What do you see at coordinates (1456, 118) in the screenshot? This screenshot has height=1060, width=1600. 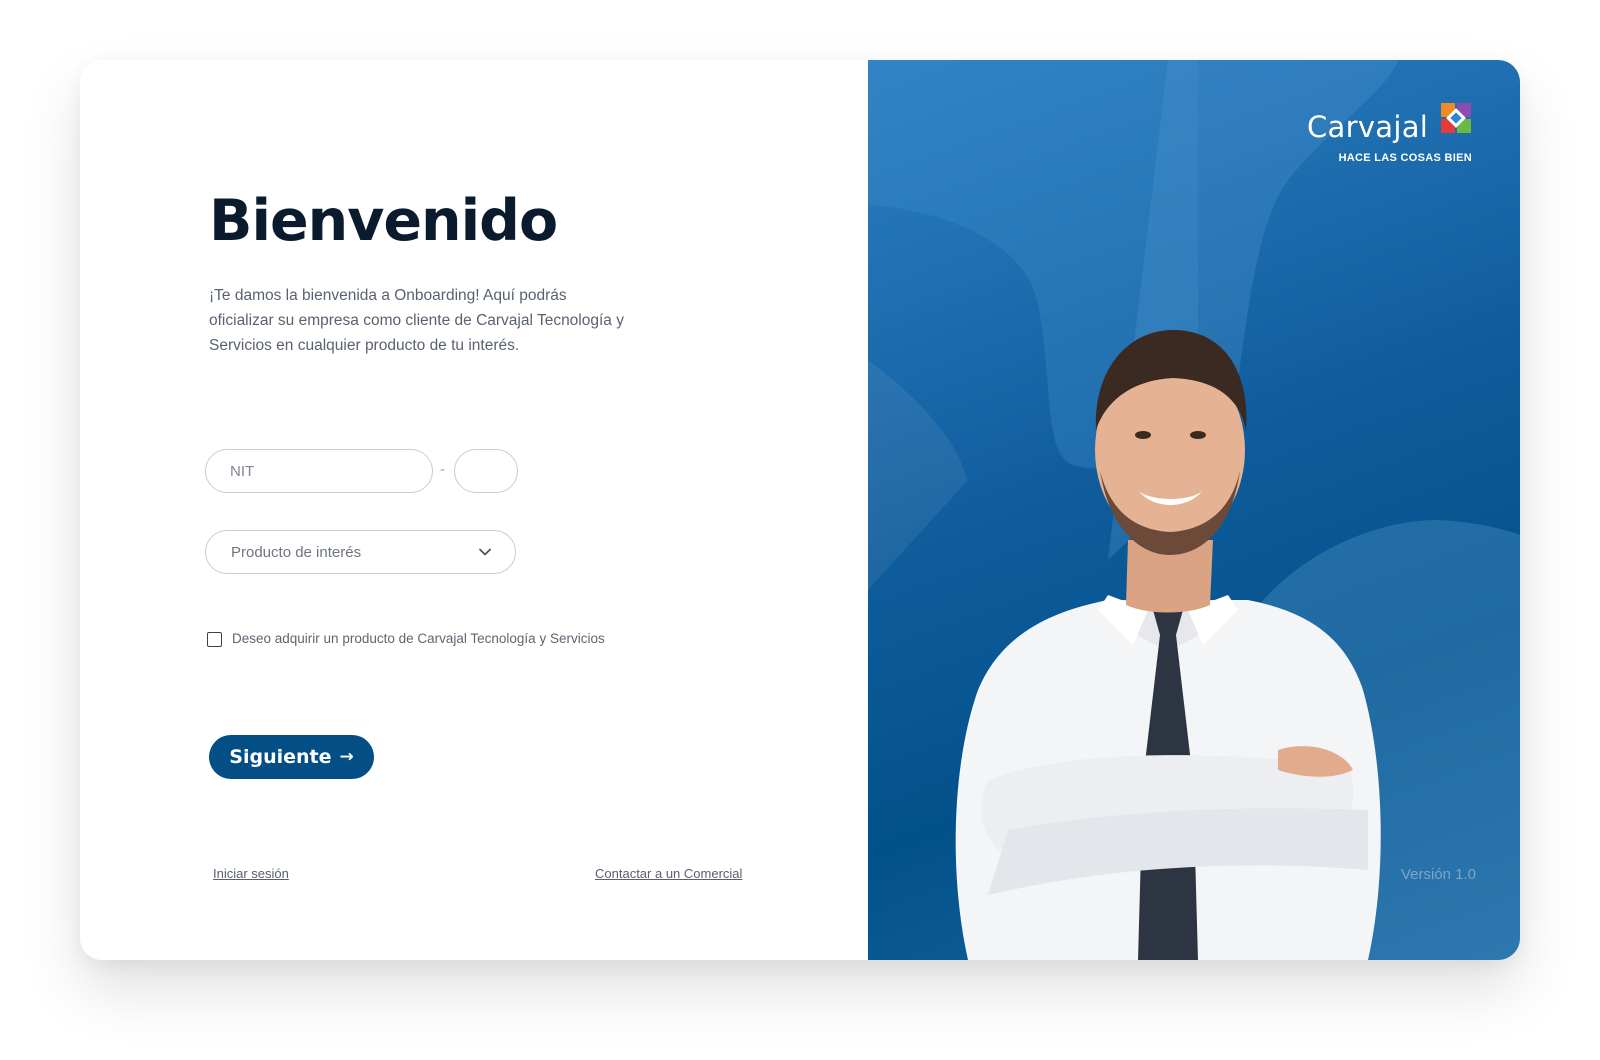 I see `brand-mark-icon` at bounding box center [1456, 118].